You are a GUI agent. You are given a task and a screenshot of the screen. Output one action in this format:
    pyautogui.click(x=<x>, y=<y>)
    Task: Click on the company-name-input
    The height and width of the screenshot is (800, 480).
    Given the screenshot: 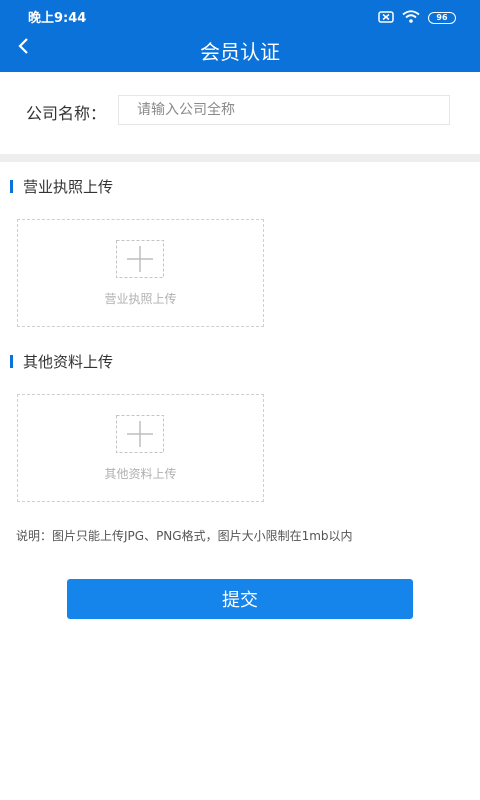 What is the action you would take?
    pyautogui.click(x=284, y=110)
    